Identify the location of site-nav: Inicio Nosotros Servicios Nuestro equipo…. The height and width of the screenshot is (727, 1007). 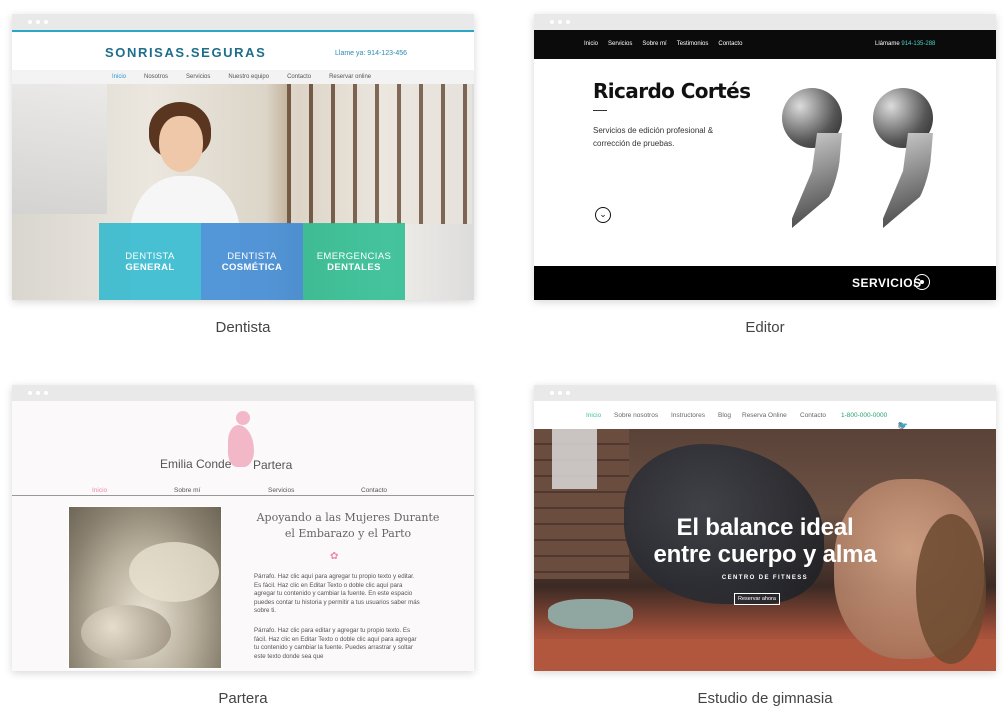
(243, 77).